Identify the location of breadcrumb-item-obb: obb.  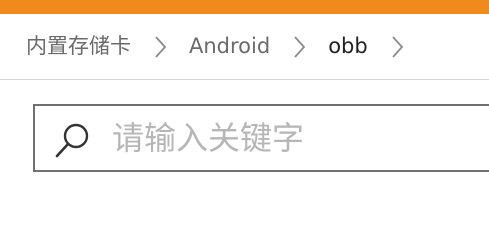
(348, 46).